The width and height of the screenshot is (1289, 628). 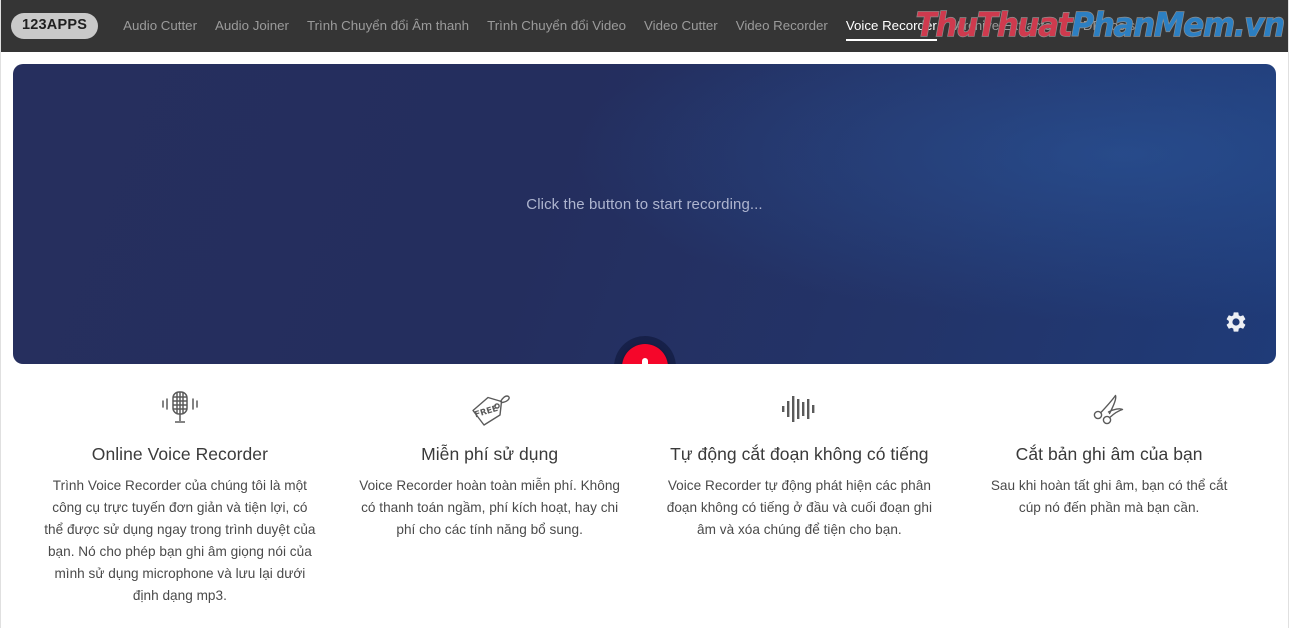 I want to click on audio-waveform-icon, so click(x=800, y=409).